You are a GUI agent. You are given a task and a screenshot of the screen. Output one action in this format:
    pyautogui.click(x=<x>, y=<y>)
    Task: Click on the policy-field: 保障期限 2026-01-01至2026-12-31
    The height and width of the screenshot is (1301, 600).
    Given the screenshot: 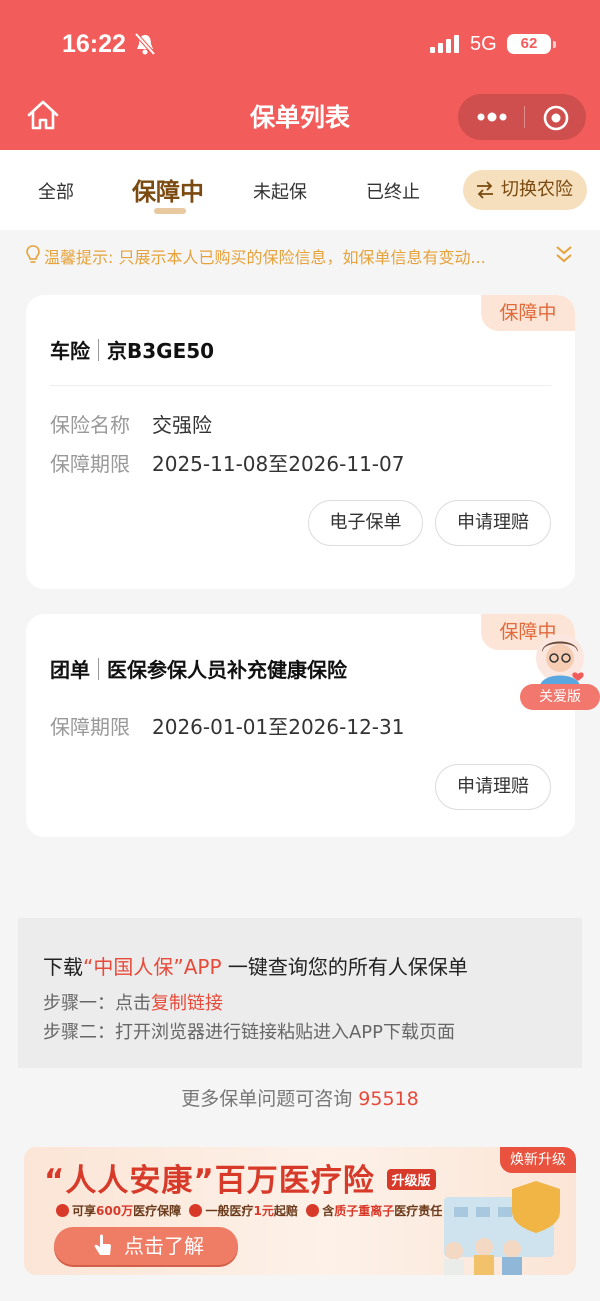 What is the action you would take?
    pyautogui.click(x=227, y=725)
    